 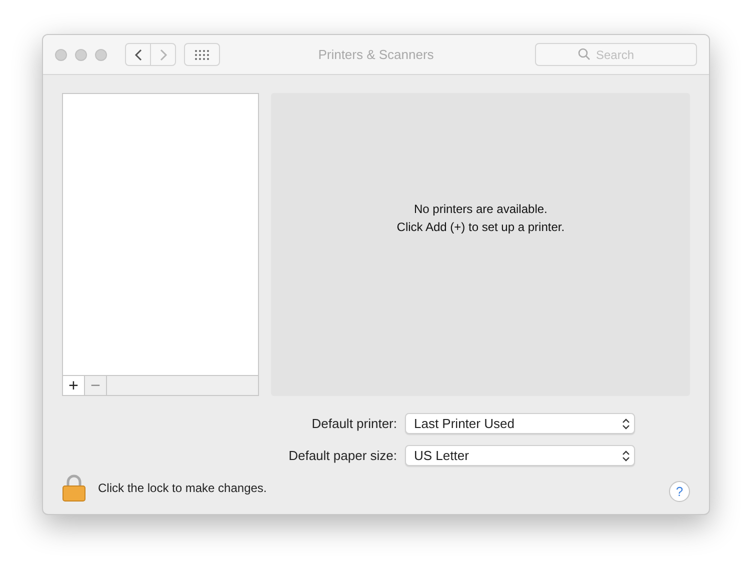 I want to click on setting-label: Default paper size:, so click(x=343, y=455).